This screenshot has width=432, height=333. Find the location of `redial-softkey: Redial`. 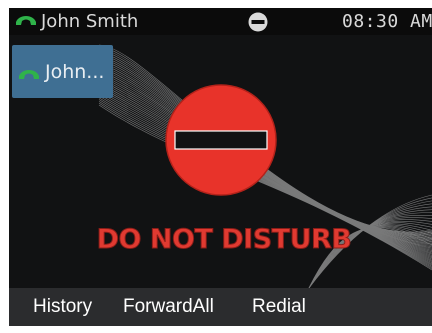

redial-softkey: Redial is located at coordinates (279, 307).